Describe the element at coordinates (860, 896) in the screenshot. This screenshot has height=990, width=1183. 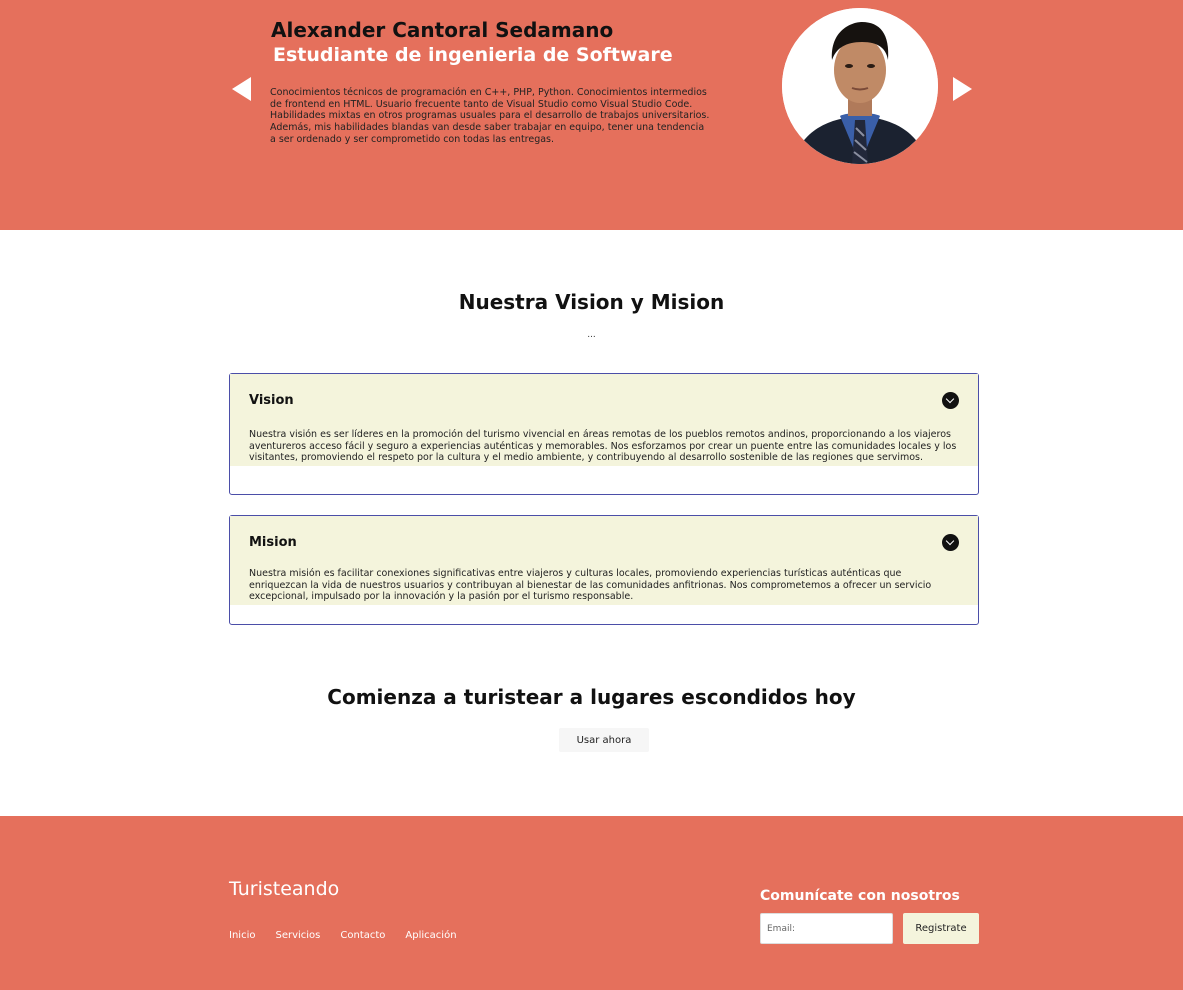
I see `contact-title: Comunícate con nosotros` at that location.